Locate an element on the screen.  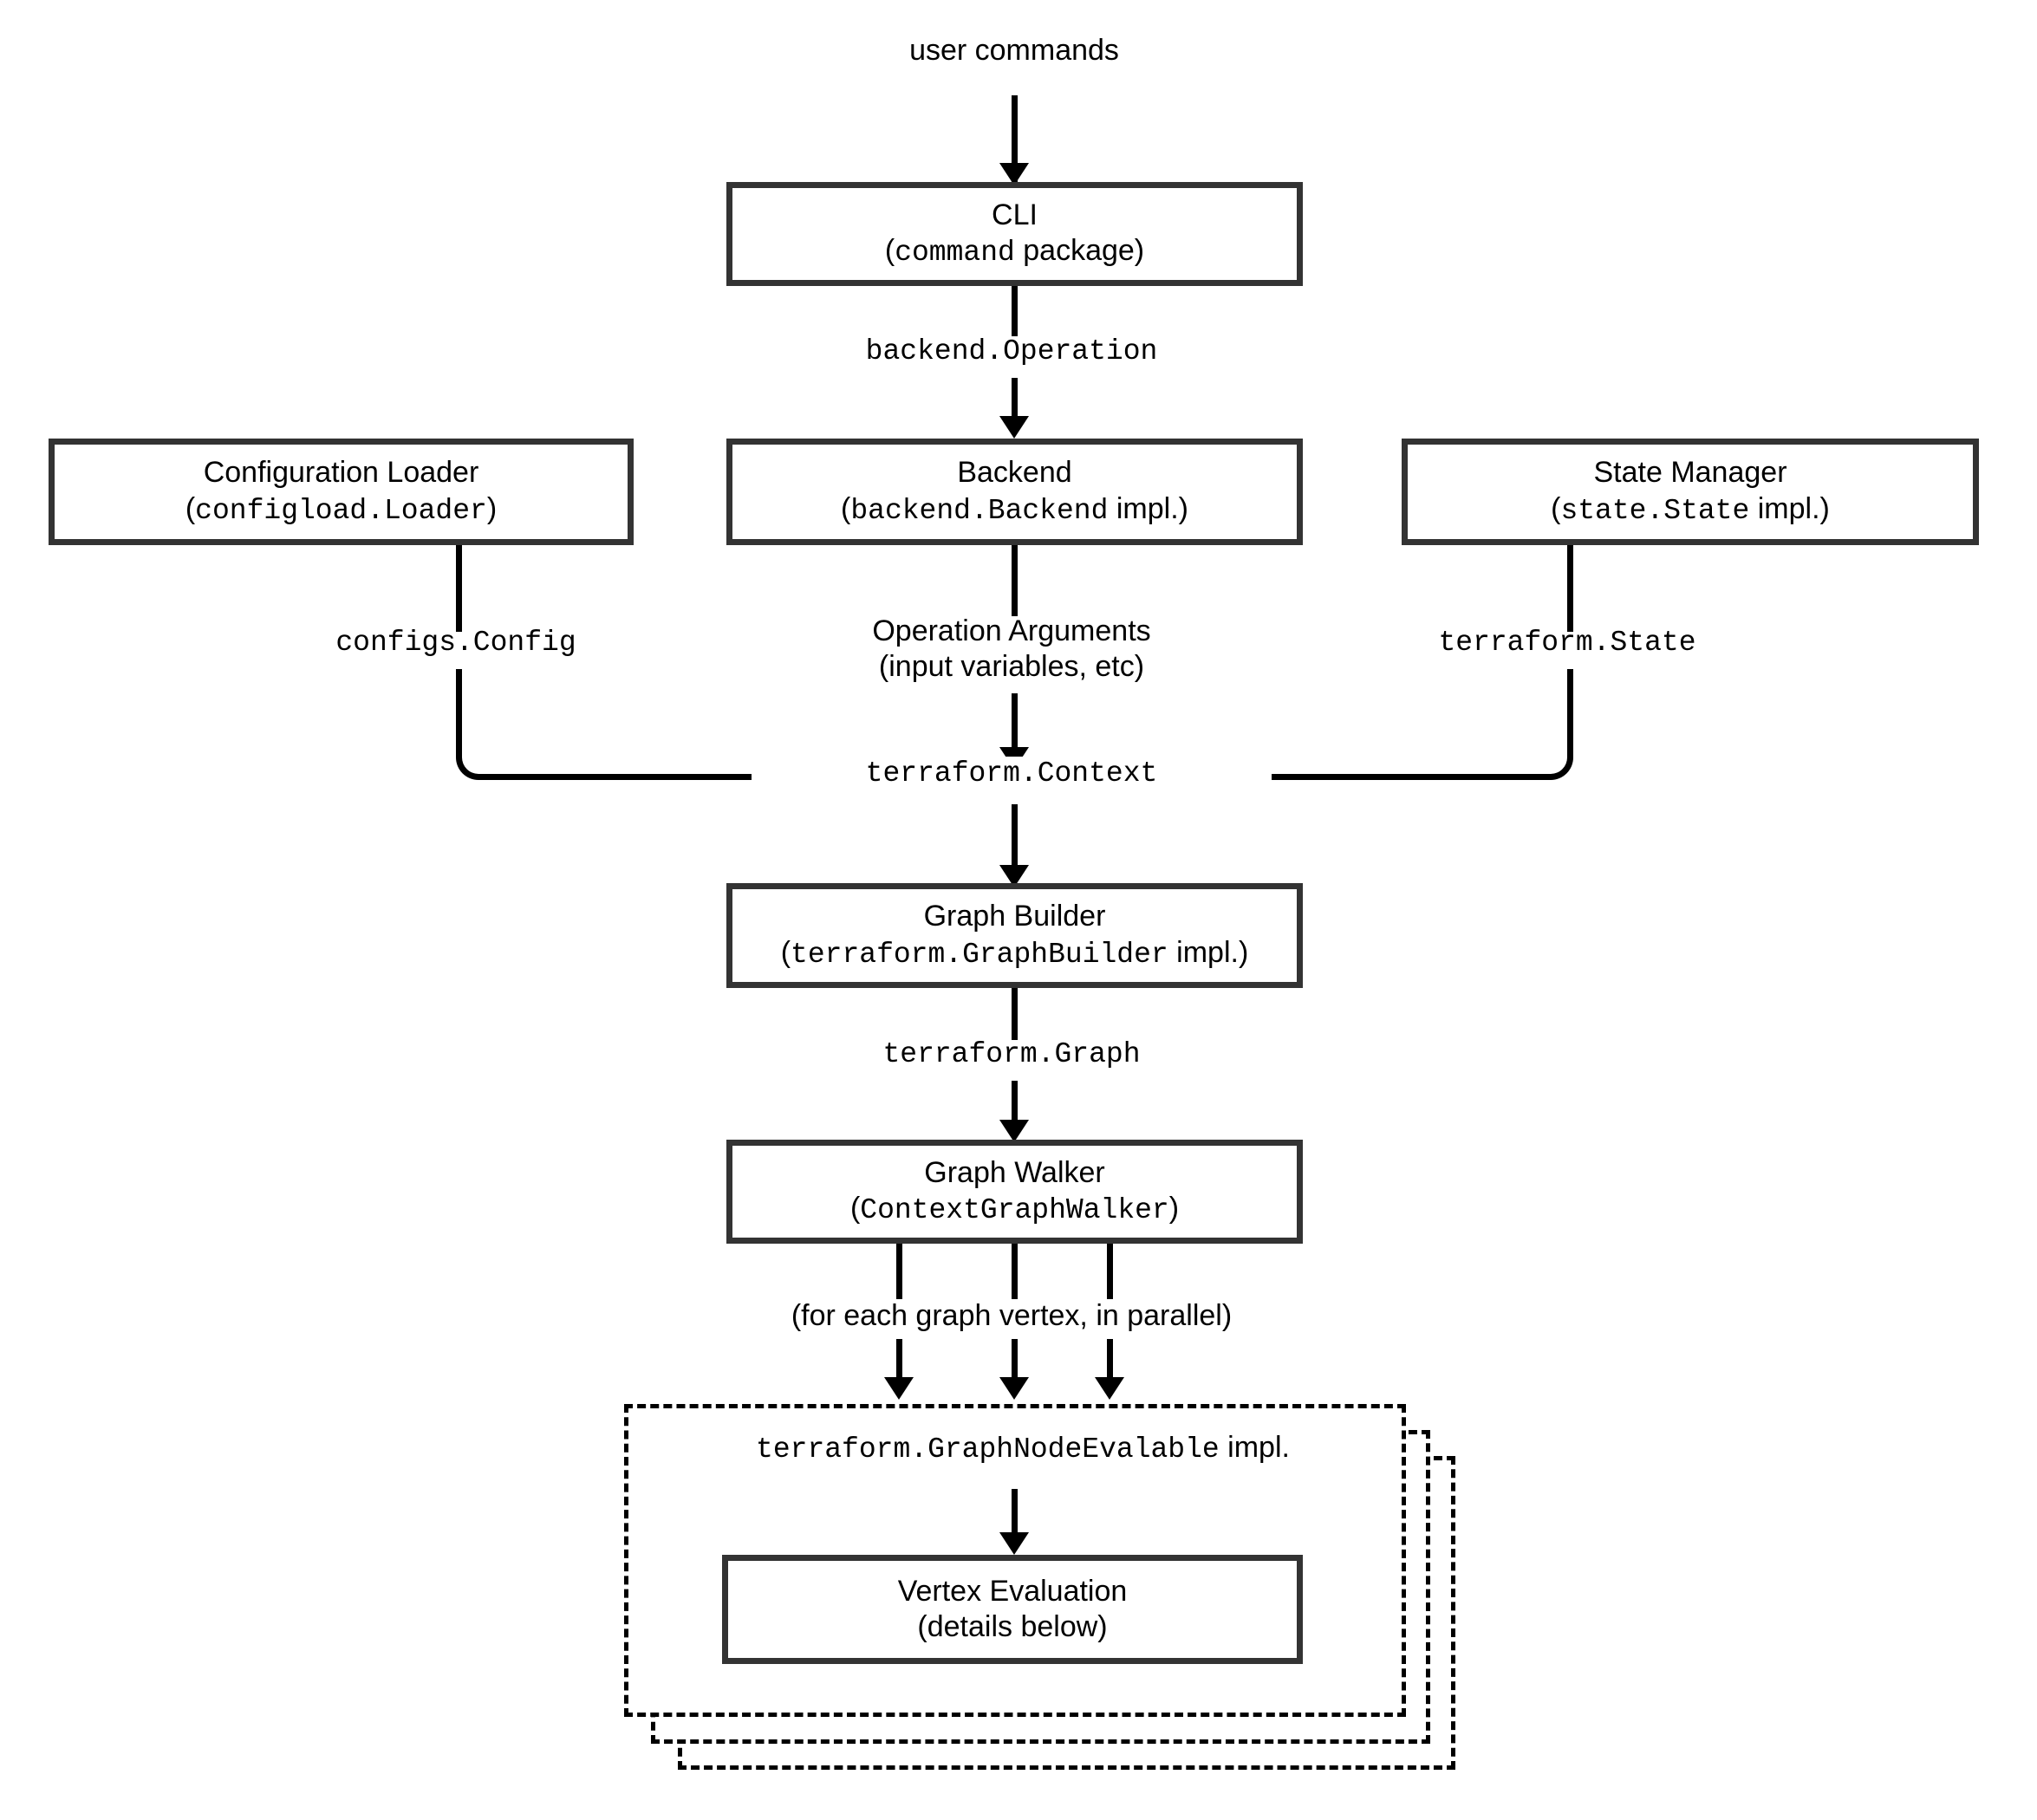
edge-statemanager-line-upper is located at coordinates (1570, 588).